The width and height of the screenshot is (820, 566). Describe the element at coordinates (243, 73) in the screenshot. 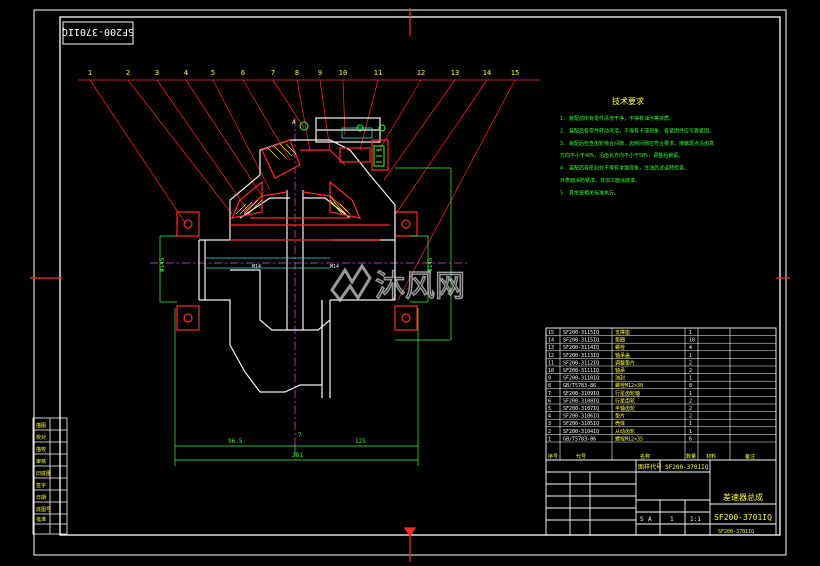

I see `balloon-number: 6` at that location.